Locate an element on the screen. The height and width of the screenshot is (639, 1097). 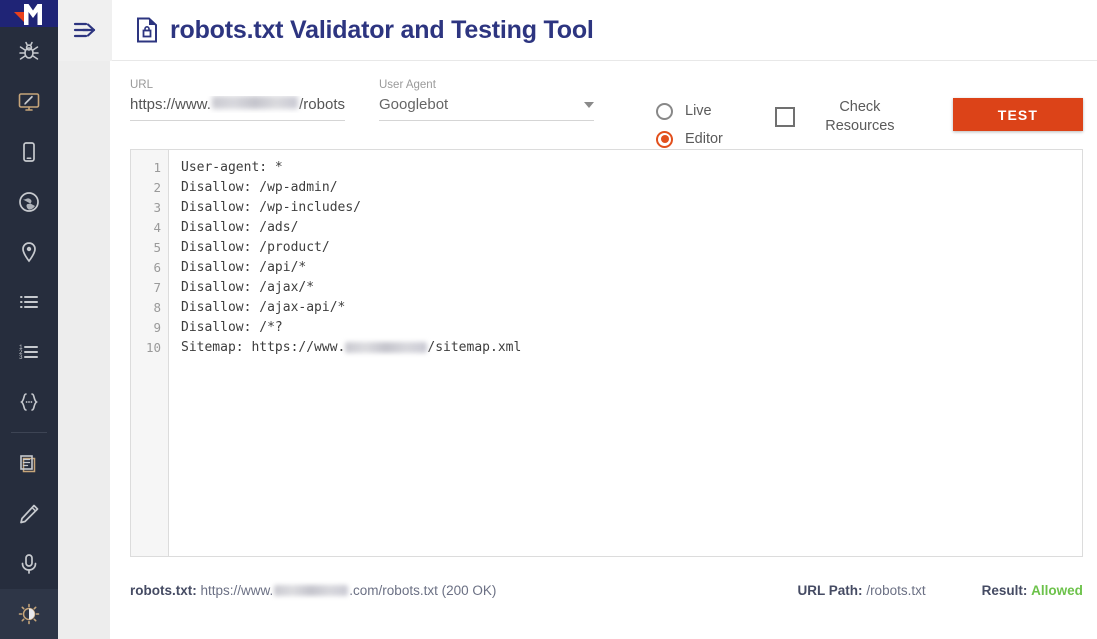
curly-braces-icon is located at coordinates (29, 402).